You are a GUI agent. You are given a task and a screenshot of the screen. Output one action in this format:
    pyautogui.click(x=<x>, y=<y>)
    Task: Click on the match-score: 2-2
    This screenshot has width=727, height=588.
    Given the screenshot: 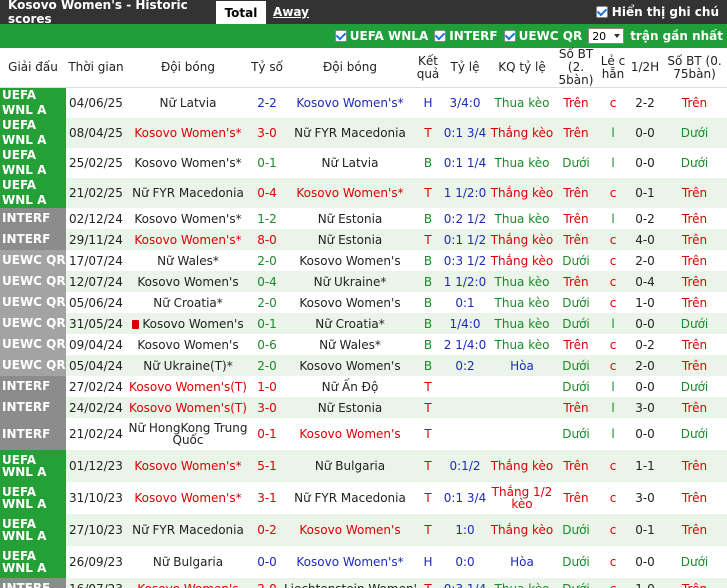 What is the action you would take?
    pyautogui.click(x=267, y=102)
    